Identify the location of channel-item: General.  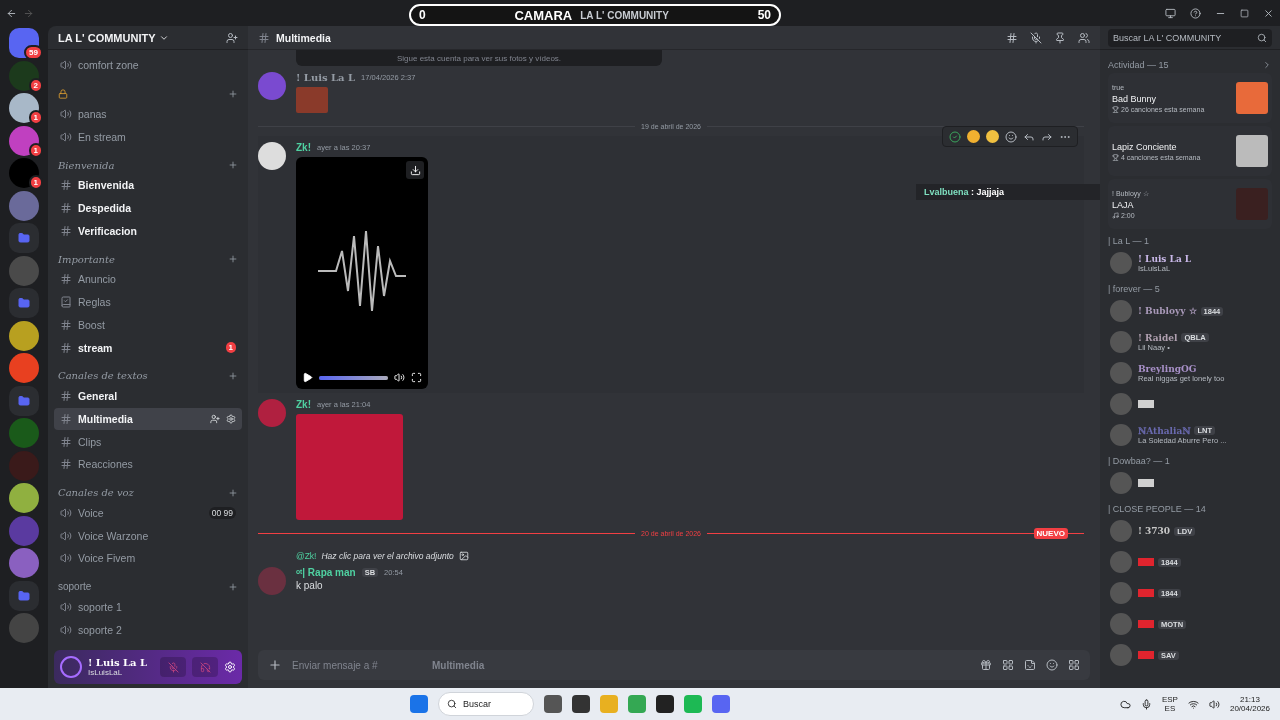
(148, 396).